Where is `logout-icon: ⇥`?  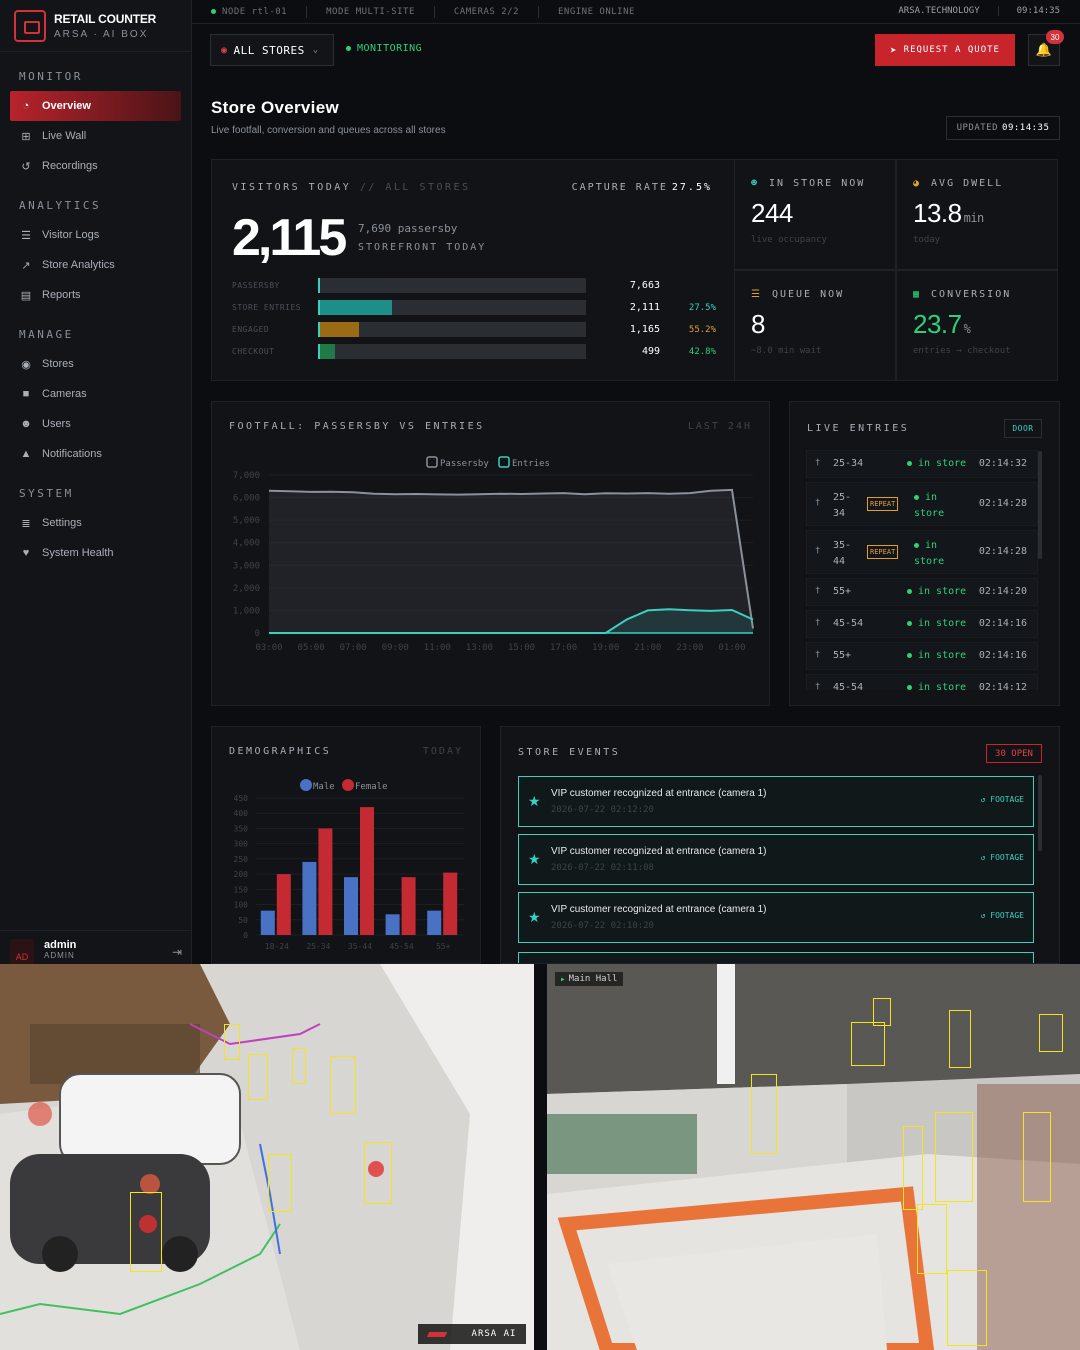
logout-icon: ⇥ is located at coordinates (177, 952).